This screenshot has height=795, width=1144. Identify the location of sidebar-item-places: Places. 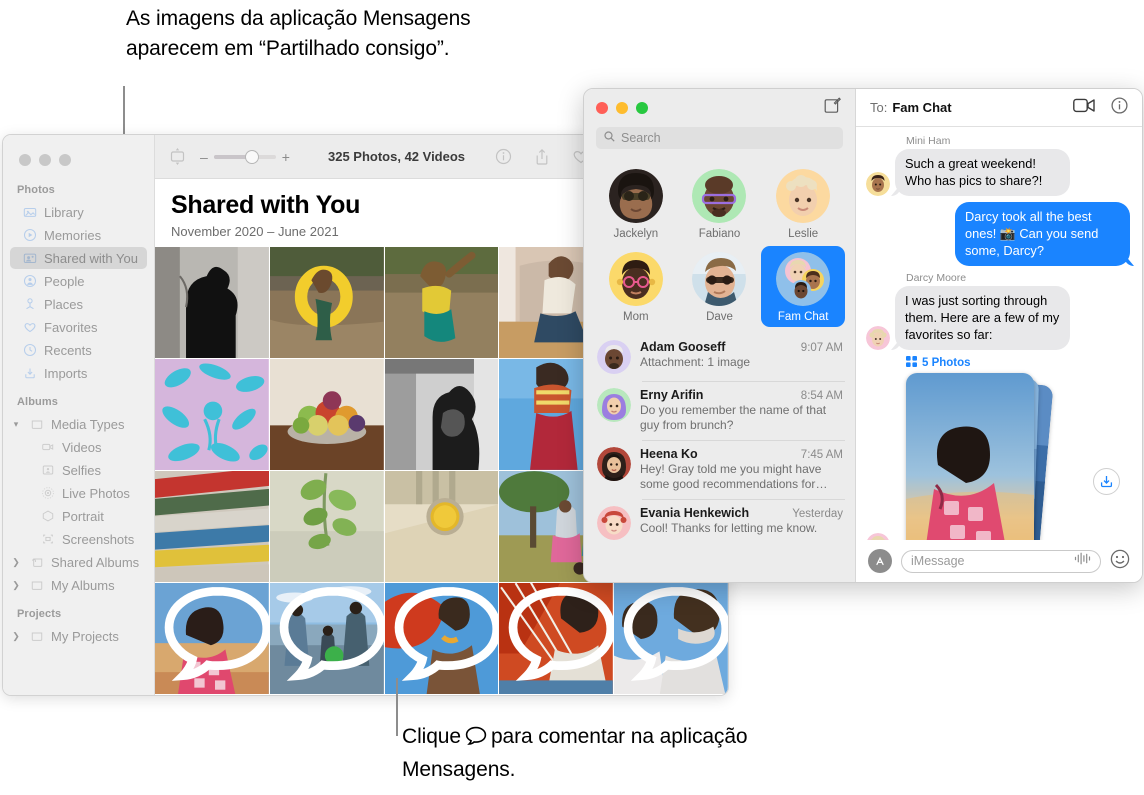
(78, 304).